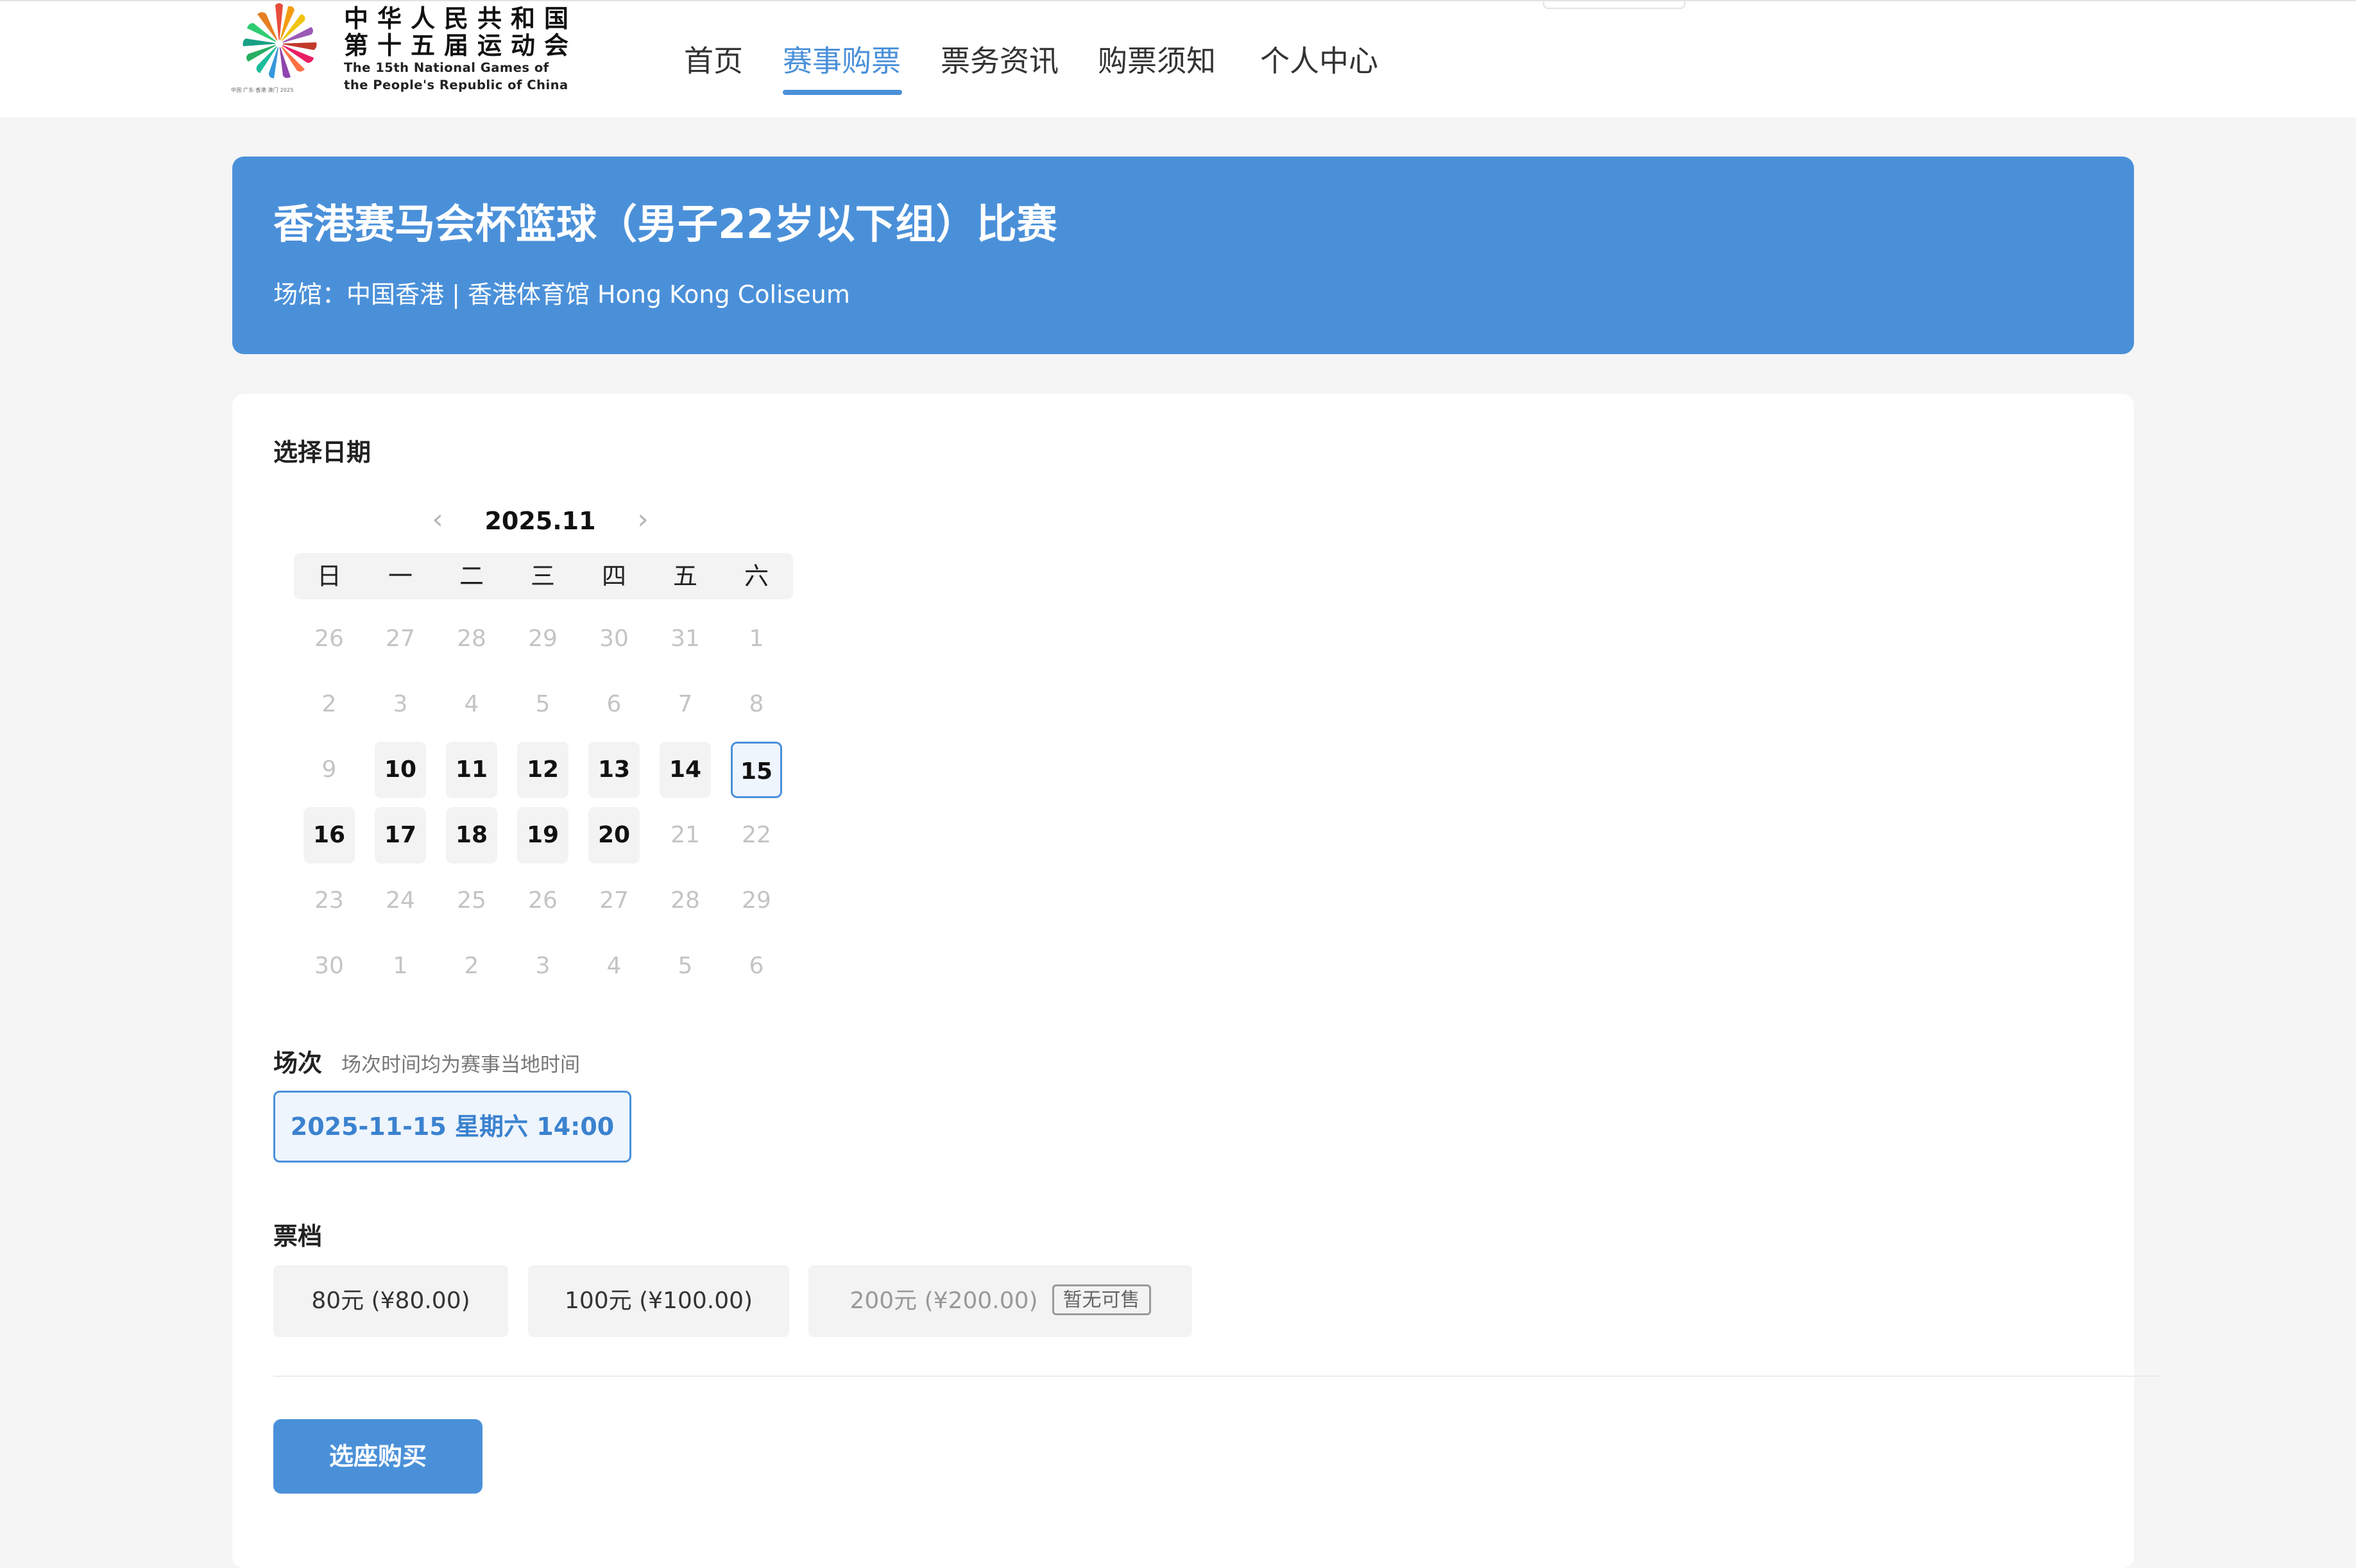 The width and height of the screenshot is (2356, 1568). Describe the element at coordinates (471, 900) in the screenshot. I see `calendar-day: 25` at that location.